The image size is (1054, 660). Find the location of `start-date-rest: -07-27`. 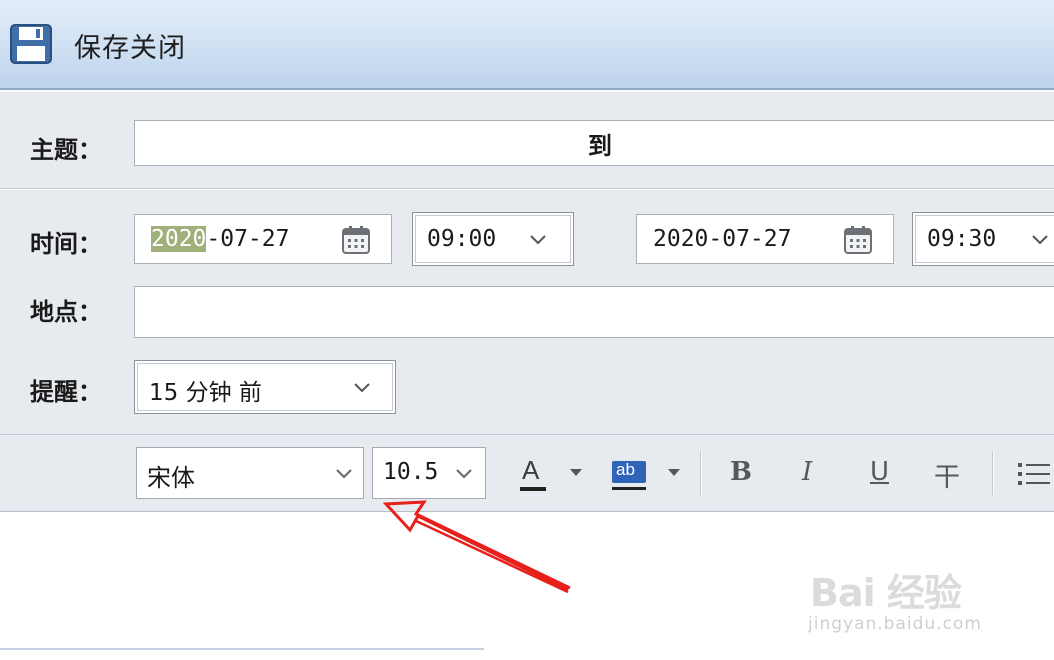

start-date-rest: -07-27 is located at coordinates (248, 239).